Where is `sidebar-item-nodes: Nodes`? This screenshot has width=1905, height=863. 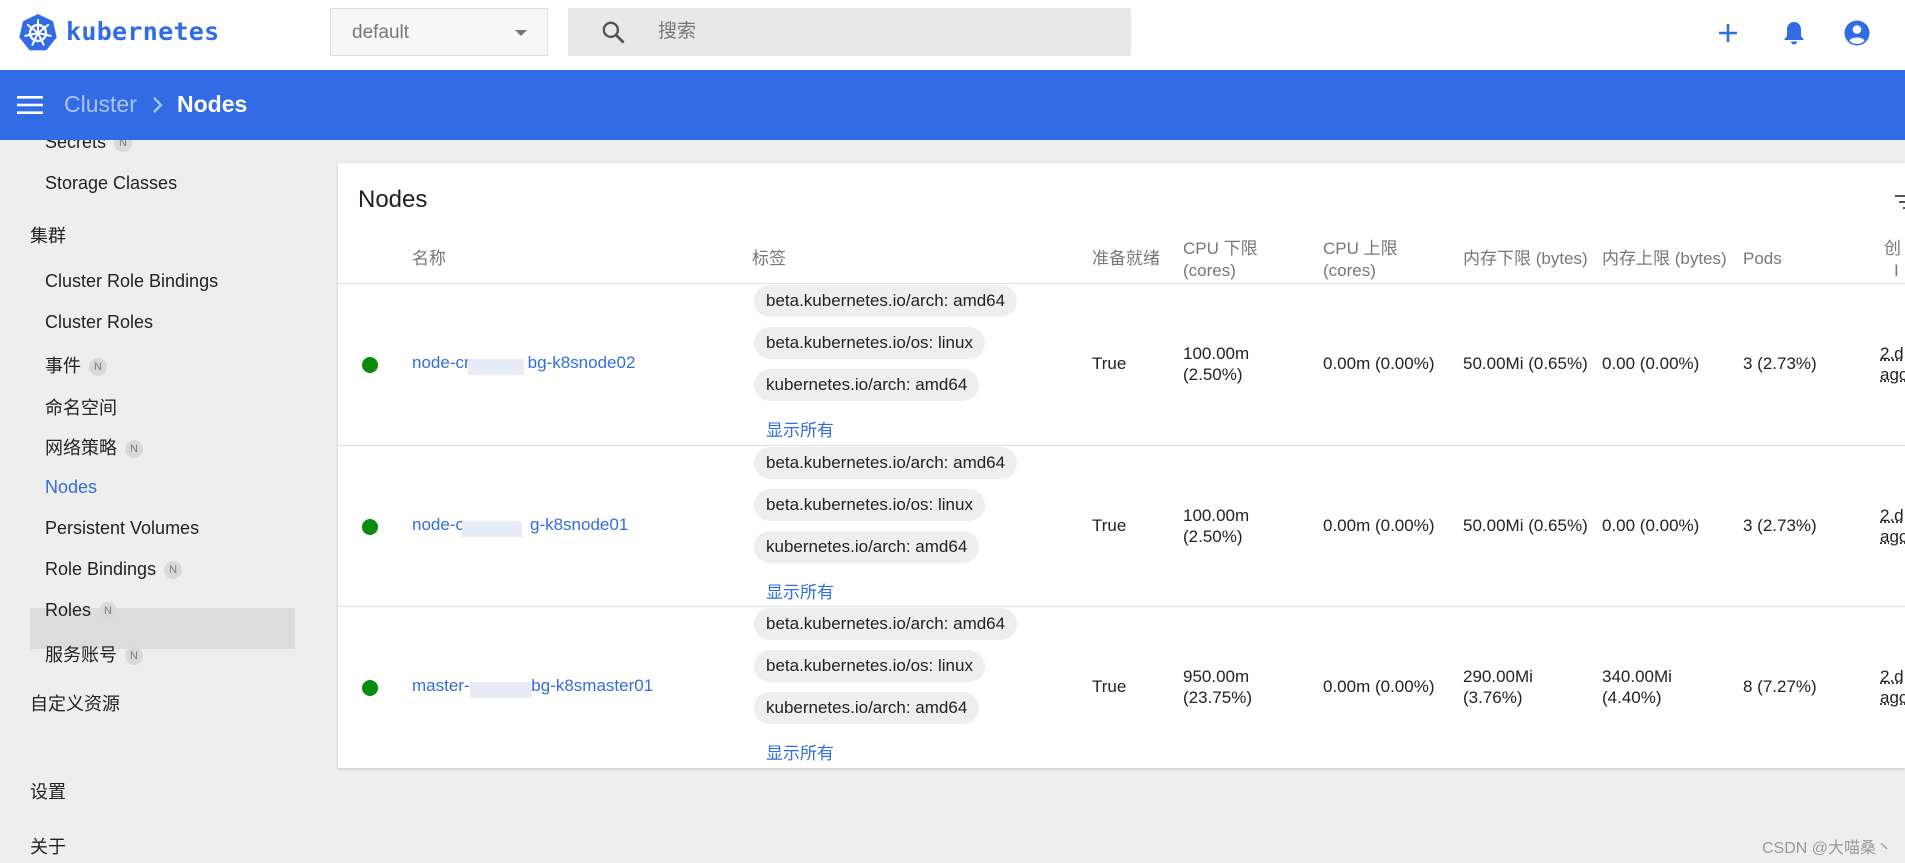 sidebar-item-nodes: Nodes is located at coordinates (71, 487).